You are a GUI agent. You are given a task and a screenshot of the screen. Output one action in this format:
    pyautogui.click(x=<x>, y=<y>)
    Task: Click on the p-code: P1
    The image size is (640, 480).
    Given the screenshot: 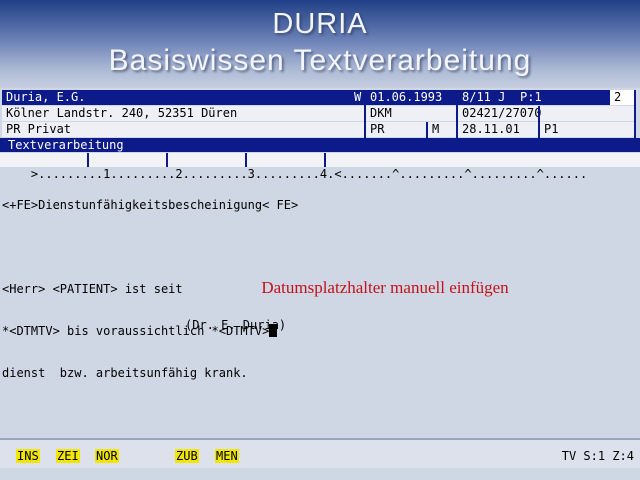 What is the action you would take?
    pyautogui.click(x=551, y=129)
    